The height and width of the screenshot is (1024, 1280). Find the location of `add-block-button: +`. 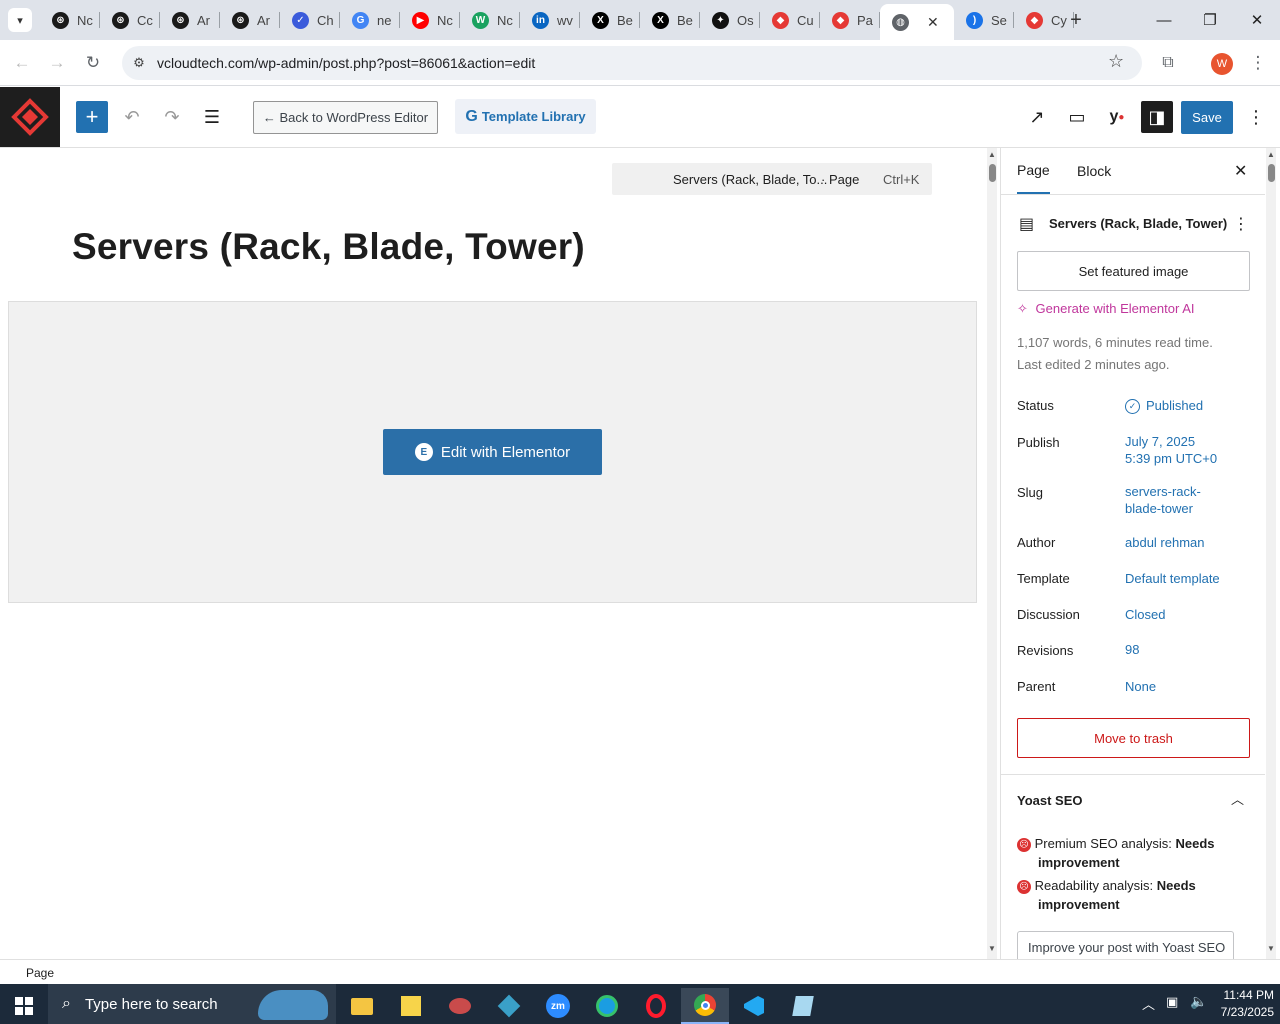

add-block-button: + is located at coordinates (92, 117).